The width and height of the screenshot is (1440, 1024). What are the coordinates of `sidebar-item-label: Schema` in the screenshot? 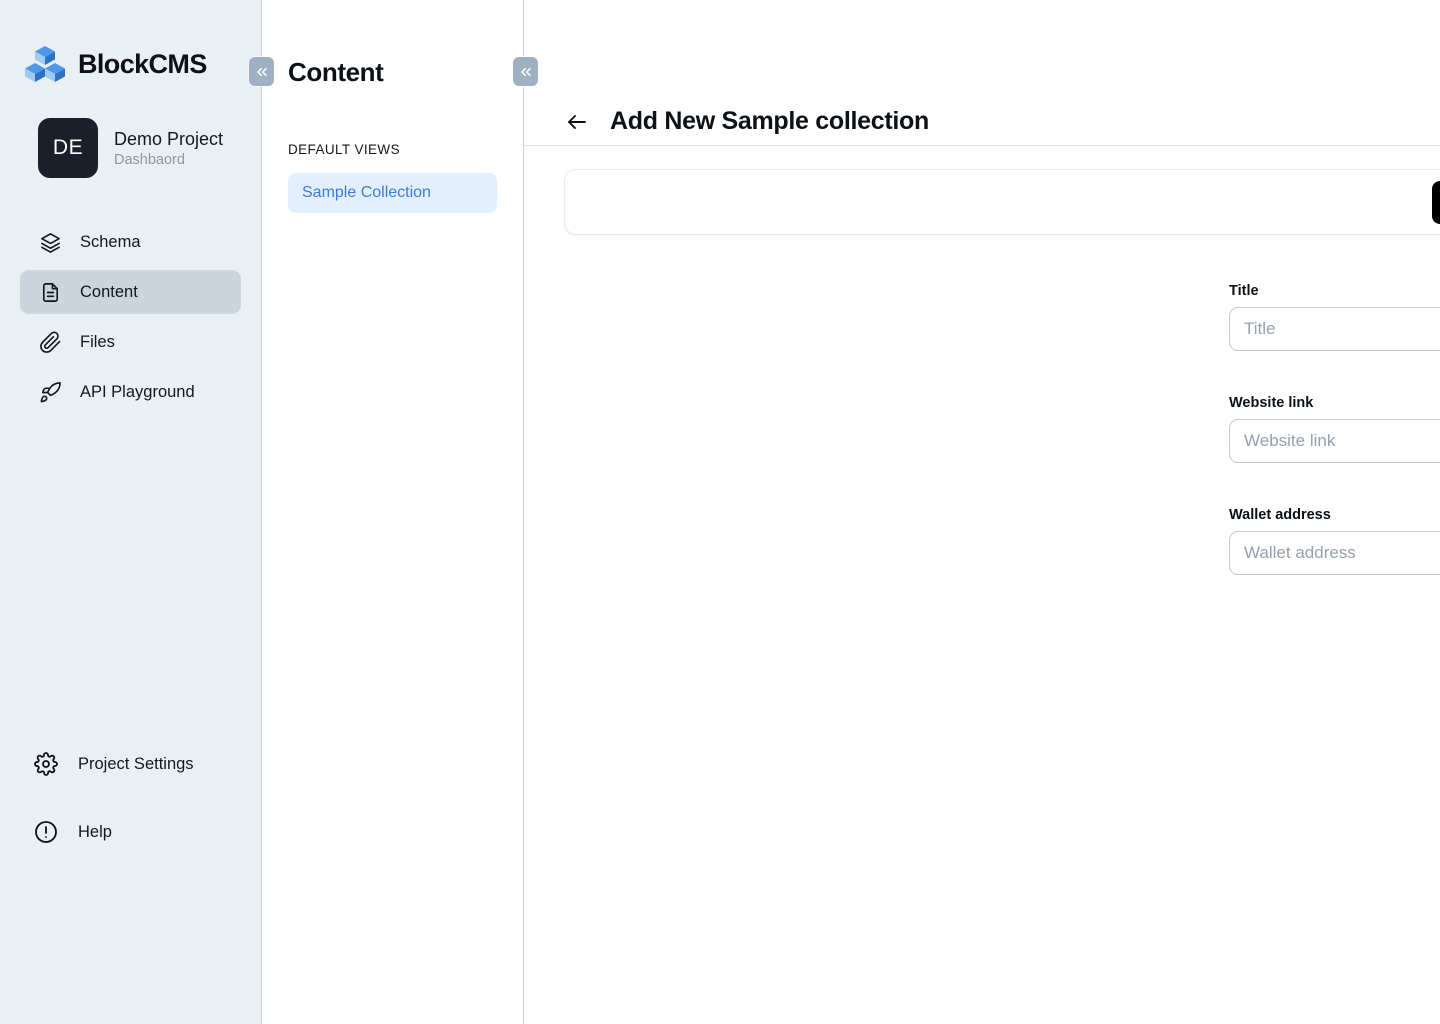 It's located at (110, 241).